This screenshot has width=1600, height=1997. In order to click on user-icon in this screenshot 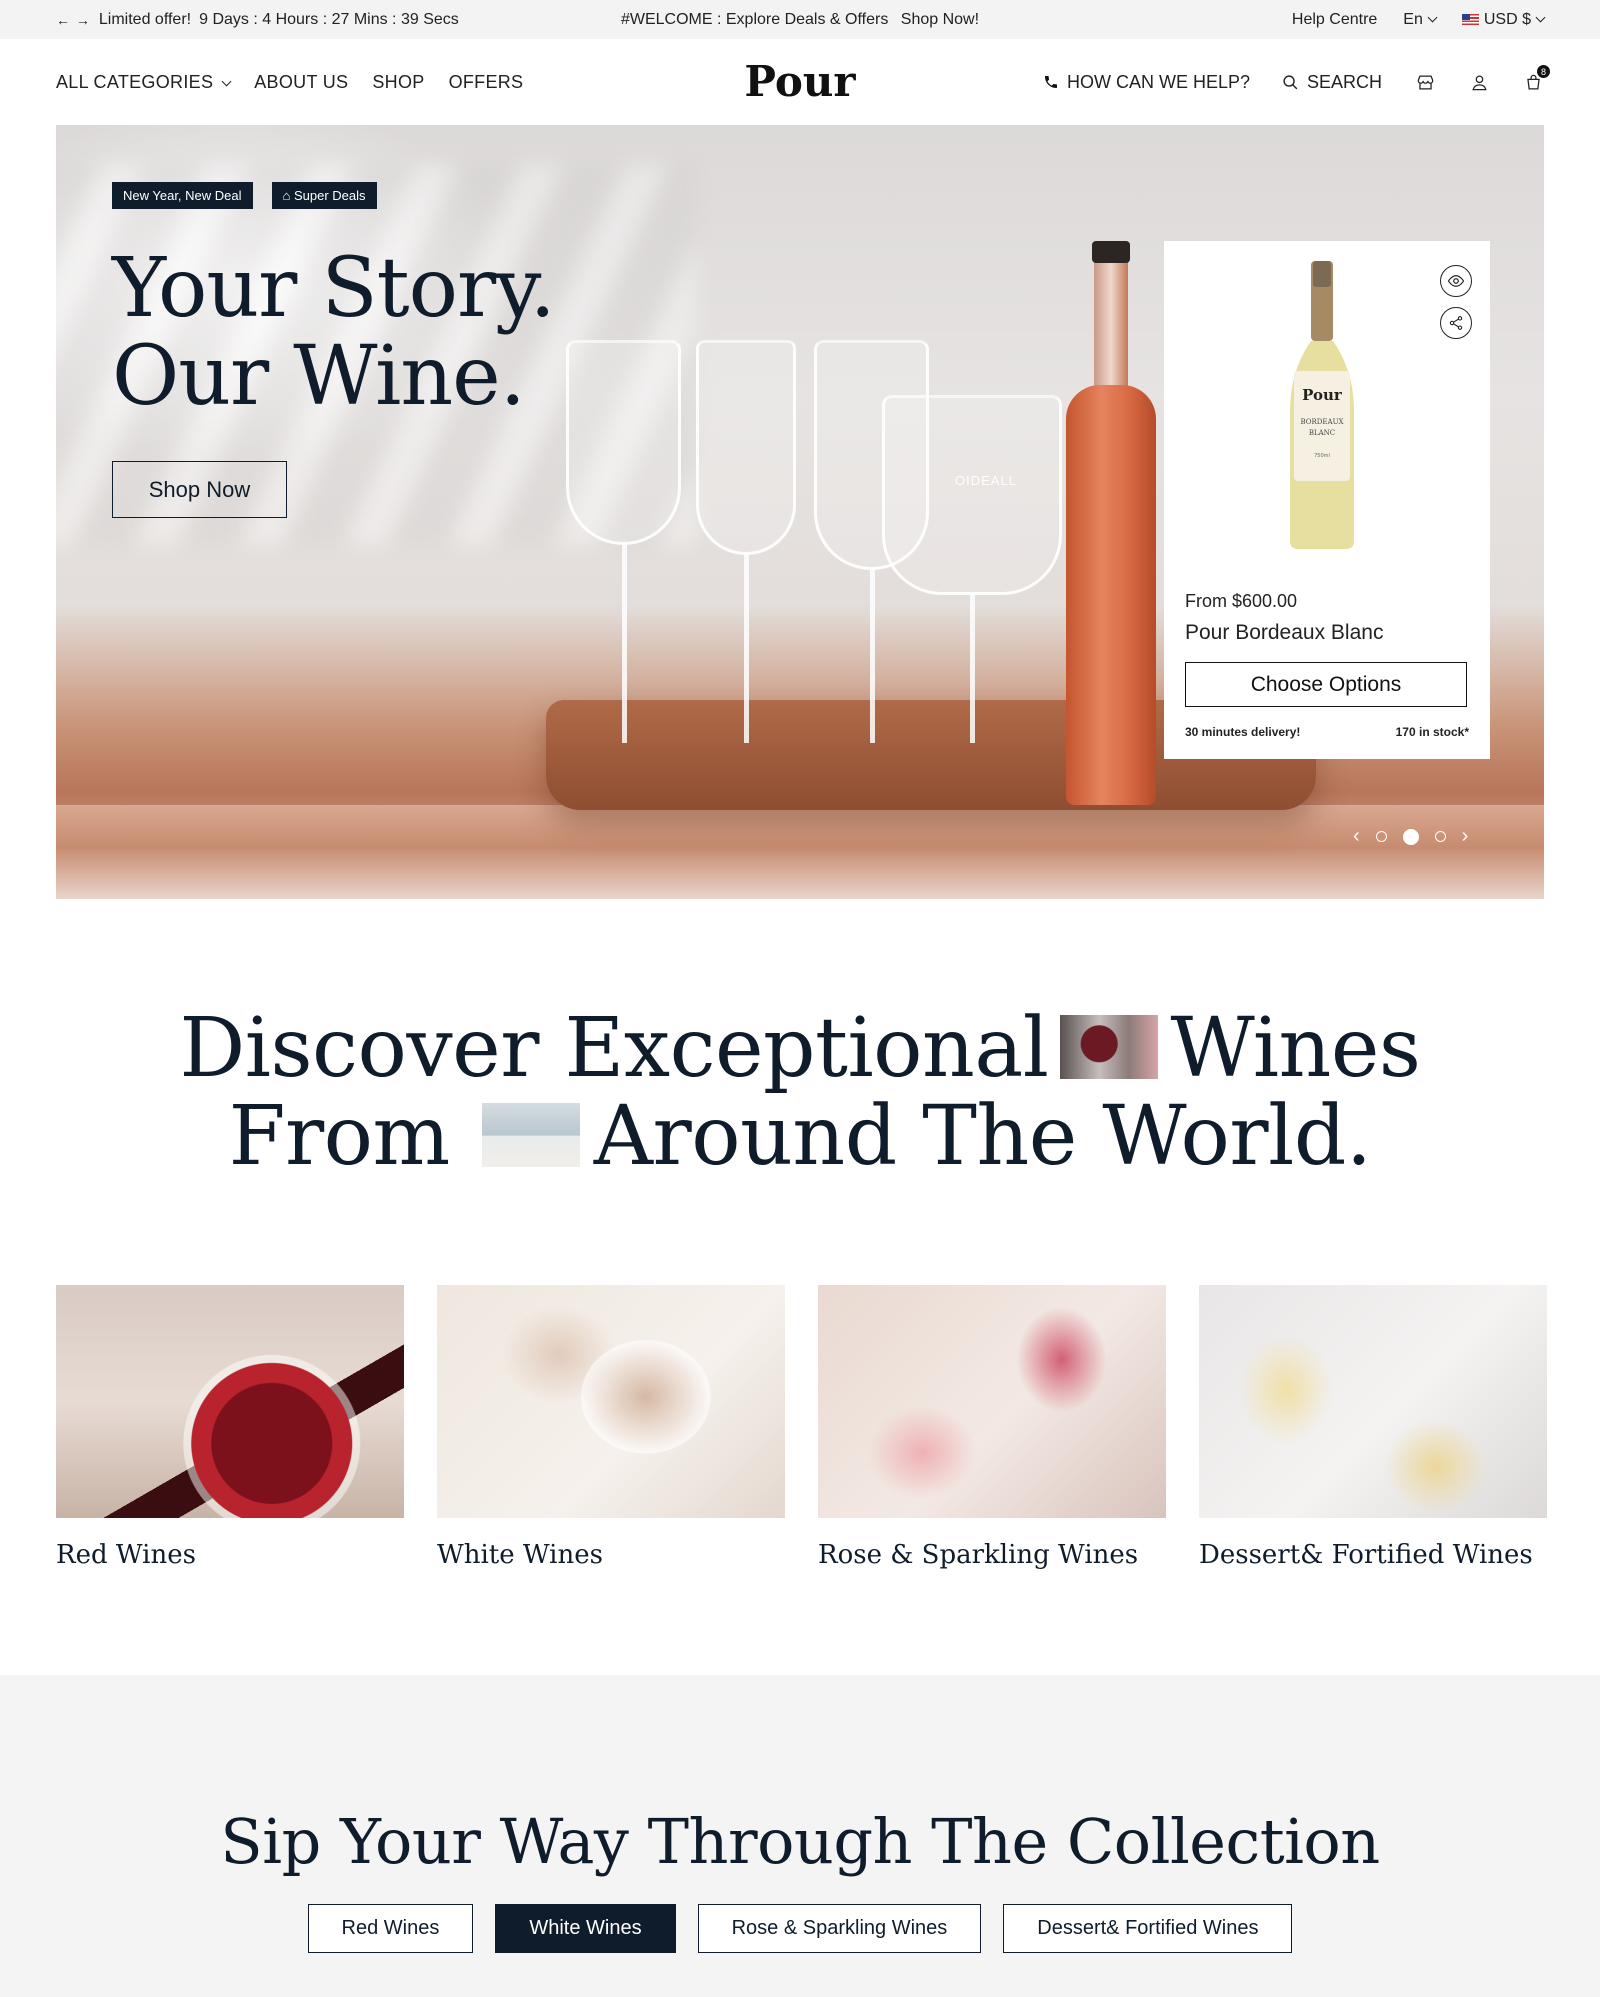, I will do `click(1479, 82)`.